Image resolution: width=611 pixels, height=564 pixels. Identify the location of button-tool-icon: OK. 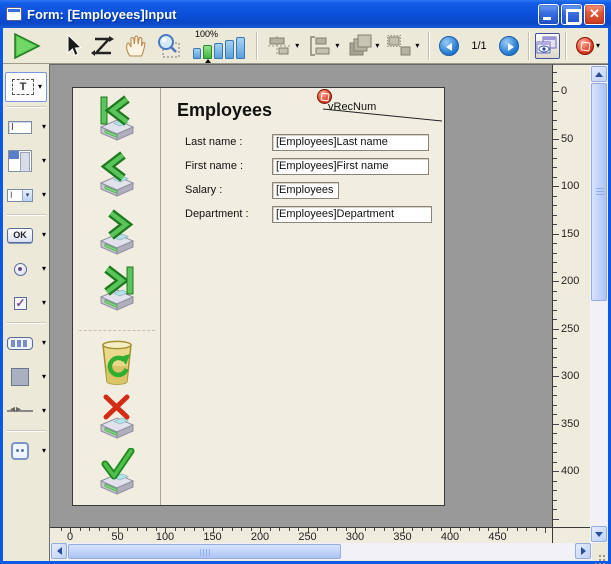
(20, 235).